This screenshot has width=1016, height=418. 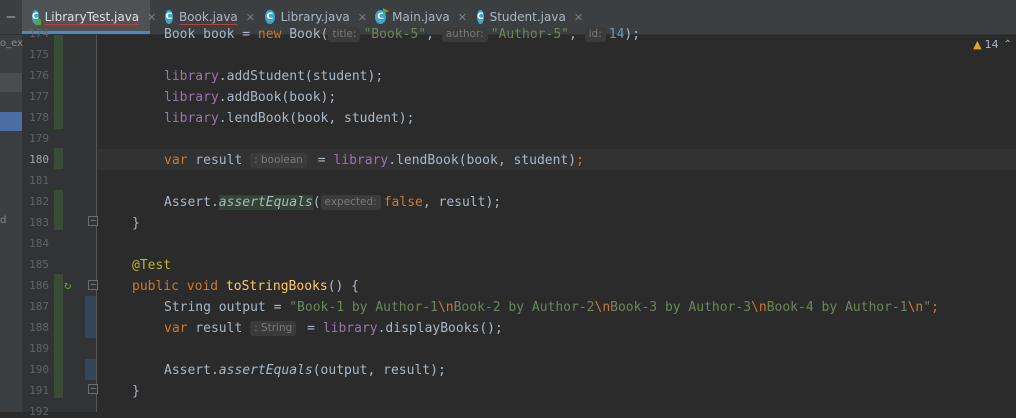 I want to click on test-class-icon: C, so click(x=36, y=17).